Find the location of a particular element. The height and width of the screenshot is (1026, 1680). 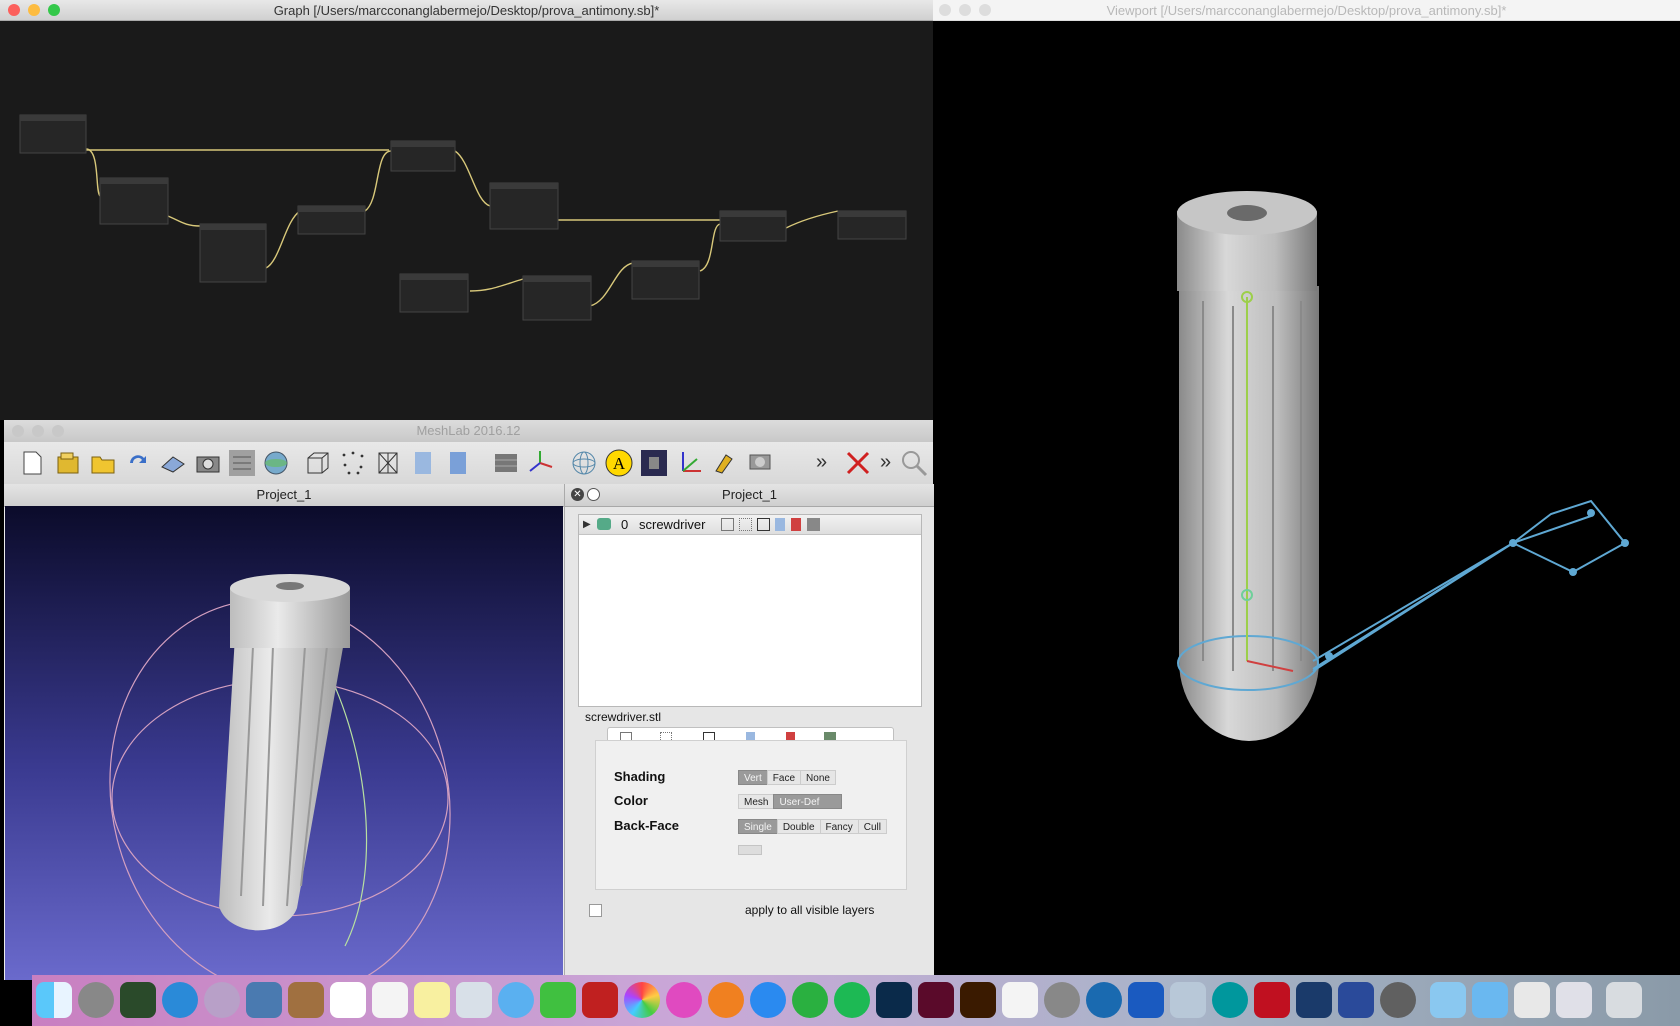

app-store-icon is located at coordinates (768, 1000).